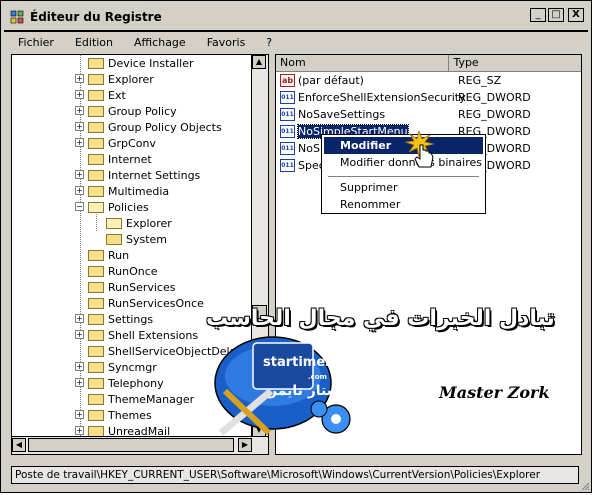  What do you see at coordinates (494, 392) in the screenshot?
I see `signature: Master Zork` at bounding box center [494, 392].